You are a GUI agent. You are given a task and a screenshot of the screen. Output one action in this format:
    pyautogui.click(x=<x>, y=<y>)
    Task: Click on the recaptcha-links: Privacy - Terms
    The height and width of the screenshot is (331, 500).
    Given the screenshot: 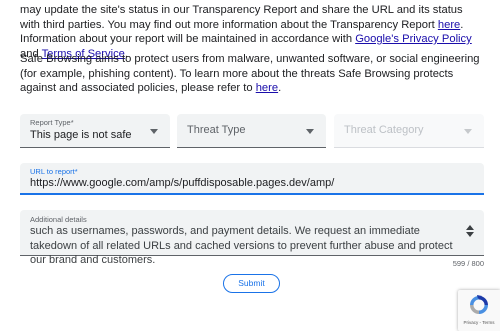 What is the action you would take?
    pyautogui.click(x=479, y=322)
    